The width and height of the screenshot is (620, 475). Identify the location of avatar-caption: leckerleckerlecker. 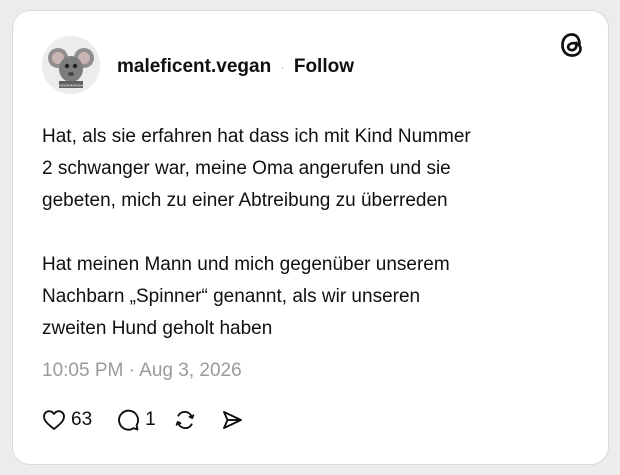
(71, 86).